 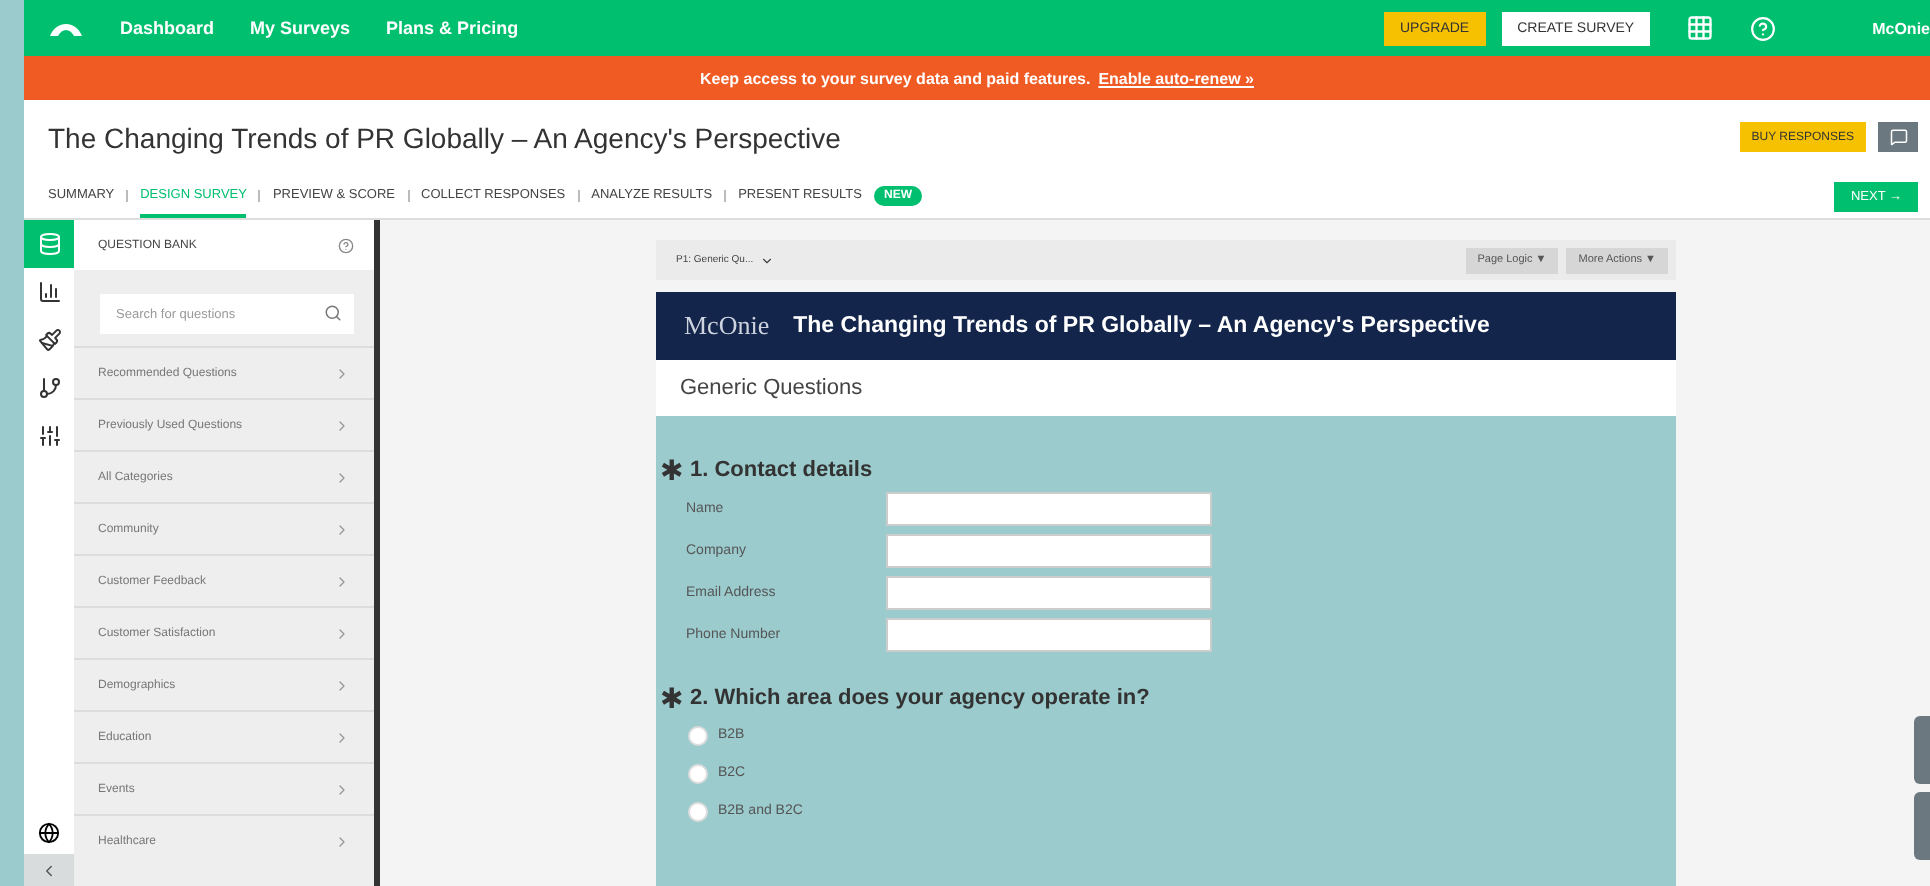 I want to click on comment-button, so click(x=1898, y=137).